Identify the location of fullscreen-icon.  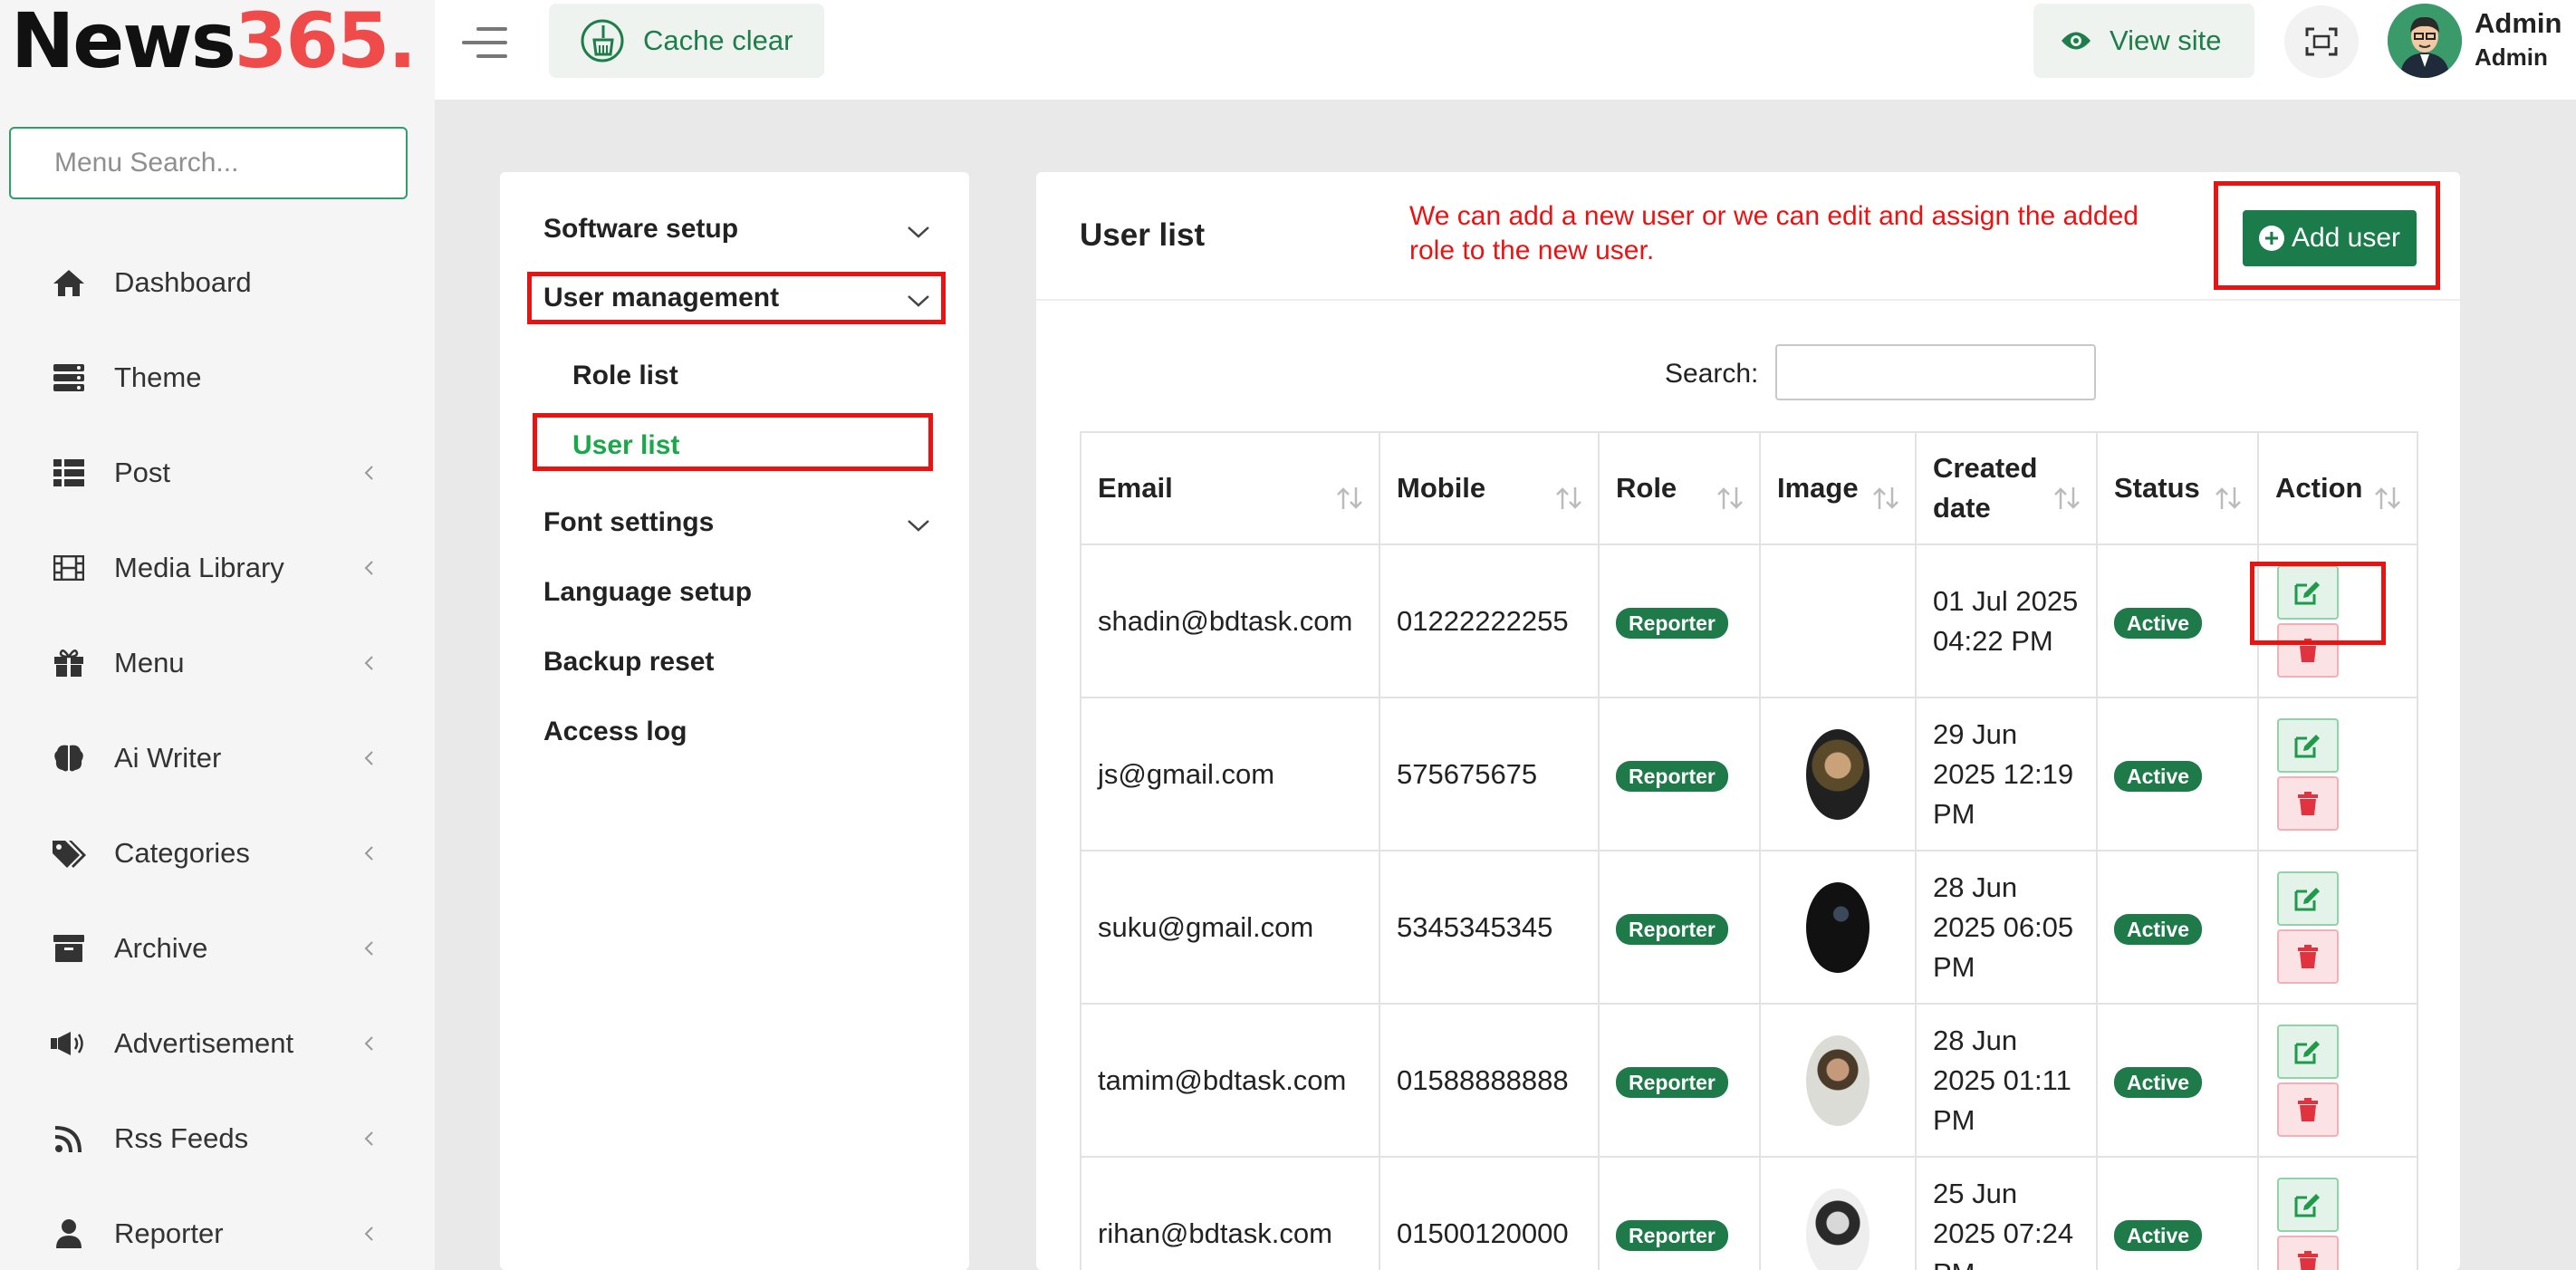
(2321, 41).